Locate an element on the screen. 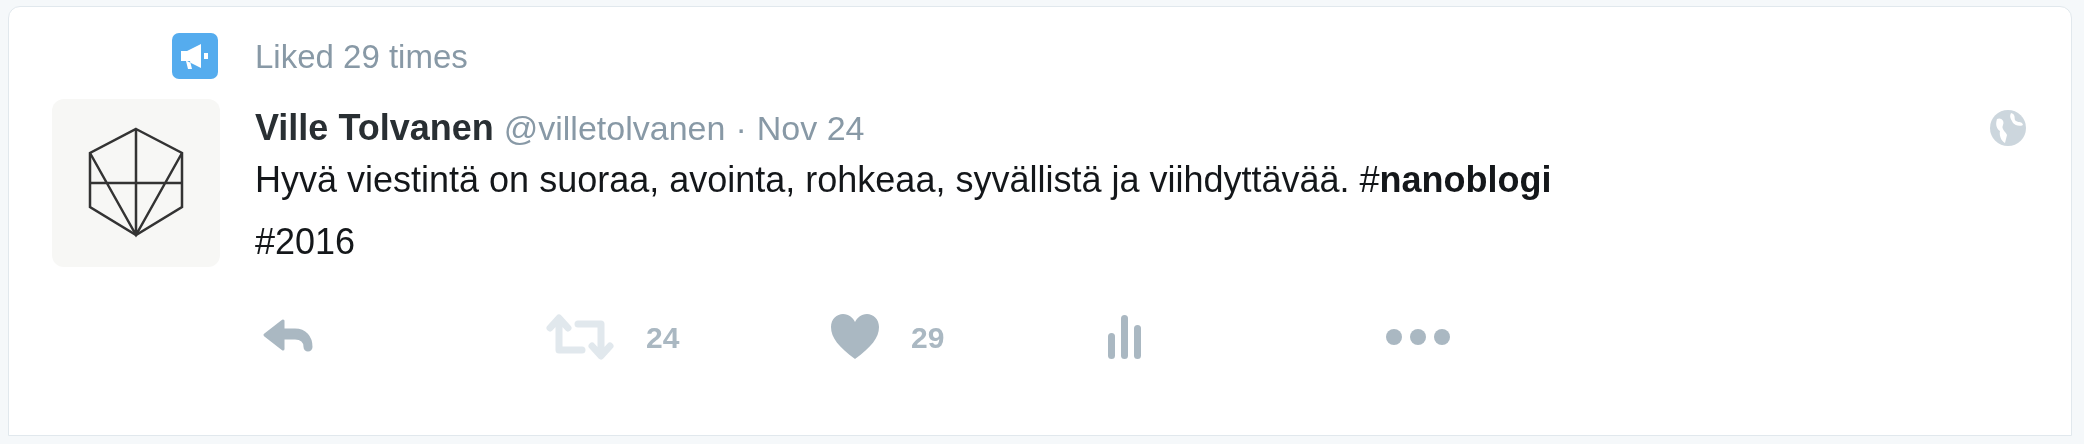 This screenshot has height=444, width=2084. author-name: Ville Tolvanen is located at coordinates (374, 128).